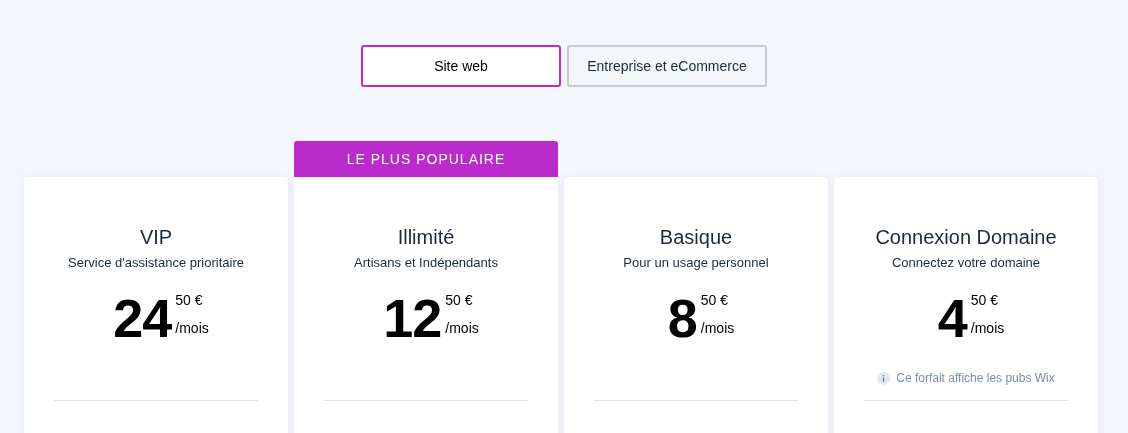  I want to click on info-icon, so click(884, 378).